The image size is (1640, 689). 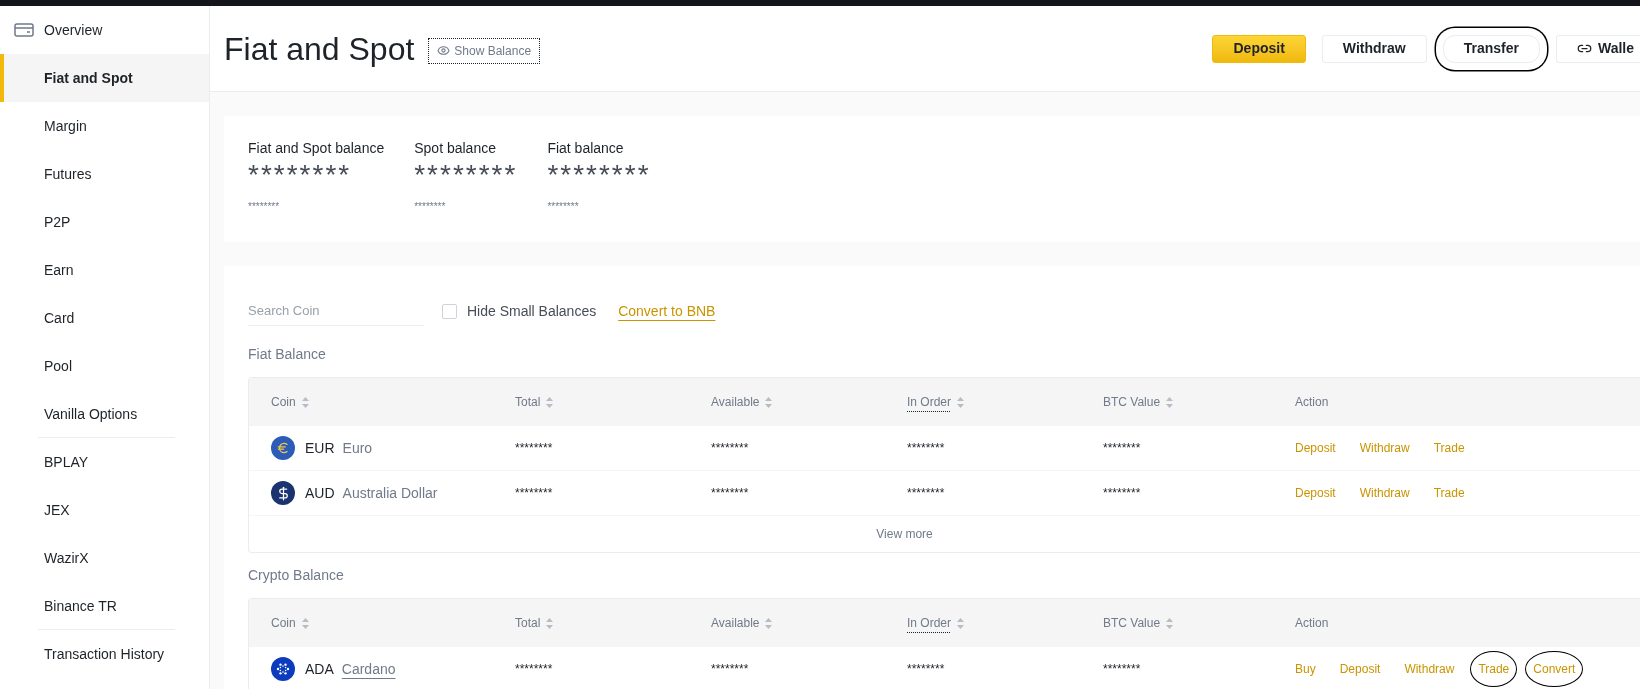 I want to click on checkbox-label: Hide Small Balances, so click(x=532, y=311).